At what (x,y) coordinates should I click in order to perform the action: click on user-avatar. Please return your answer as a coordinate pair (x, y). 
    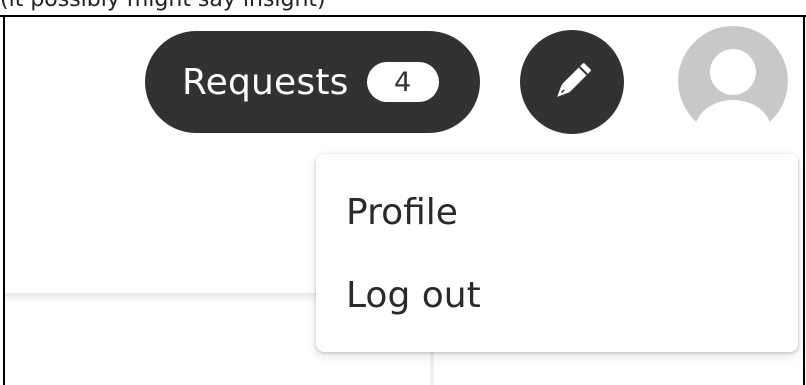
    Looking at the image, I should click on (733, 81).